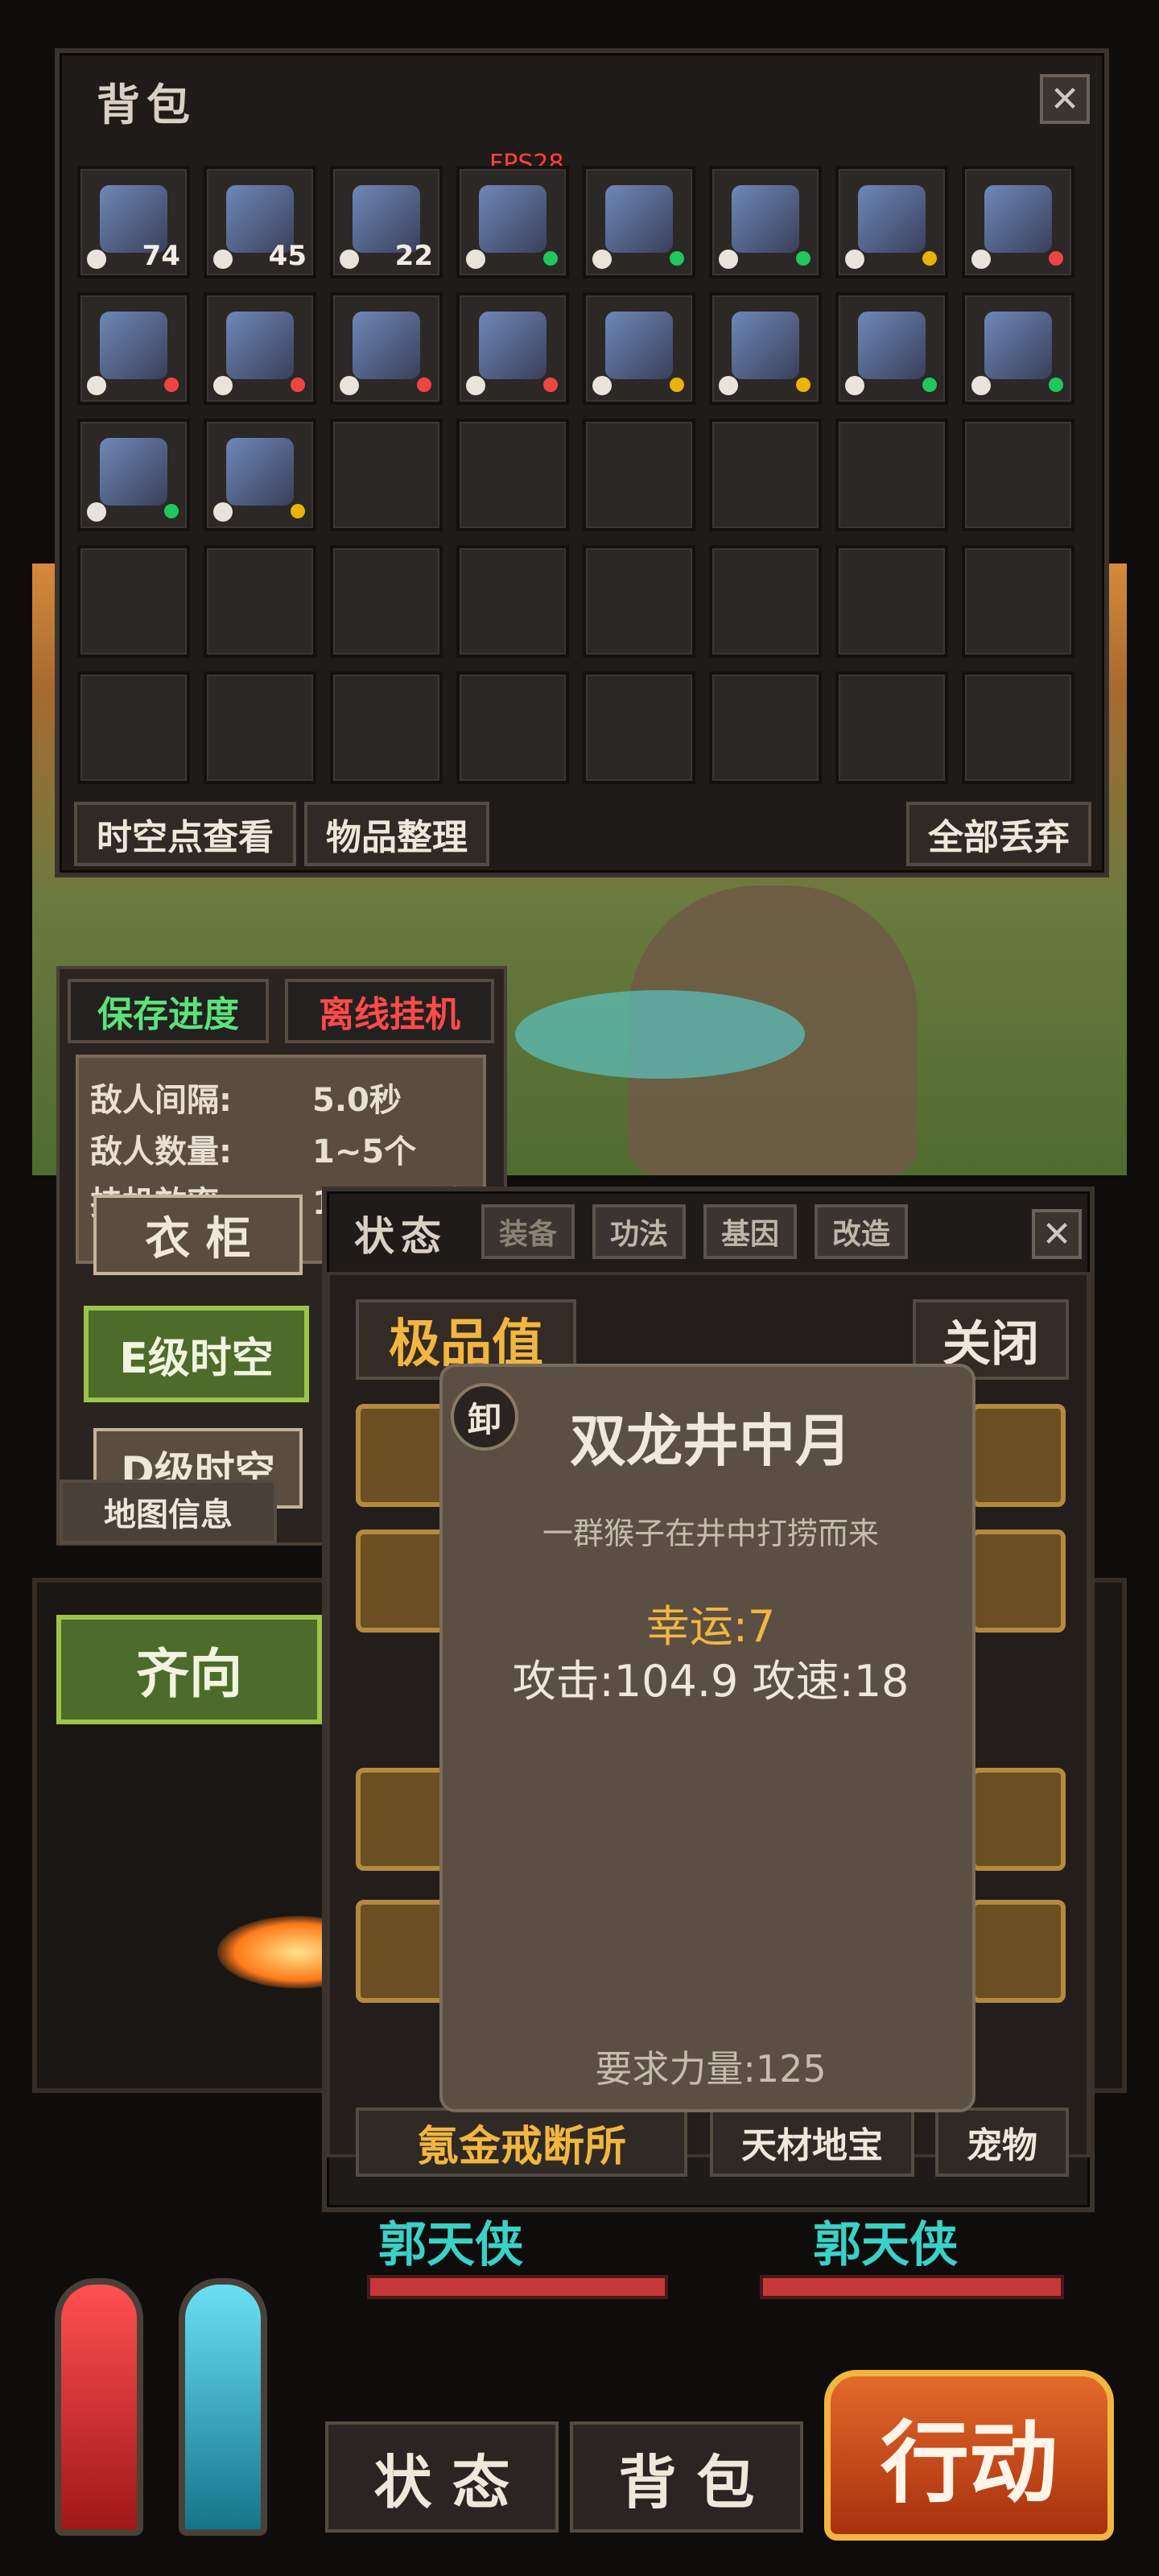 This screenshot has width=1159, height=2576. Describe the element at coordinates (442, 2477) in the screenshot. I see `status-button: 状 态` at that location.